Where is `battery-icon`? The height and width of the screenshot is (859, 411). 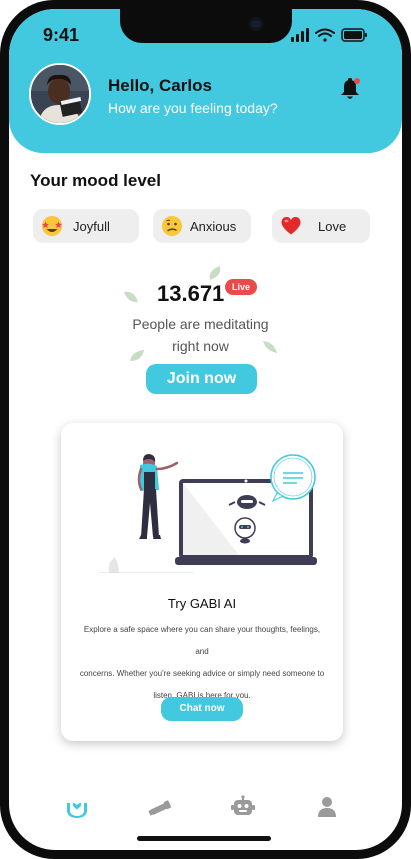
battery-icon is located at coordinates (354, 35).